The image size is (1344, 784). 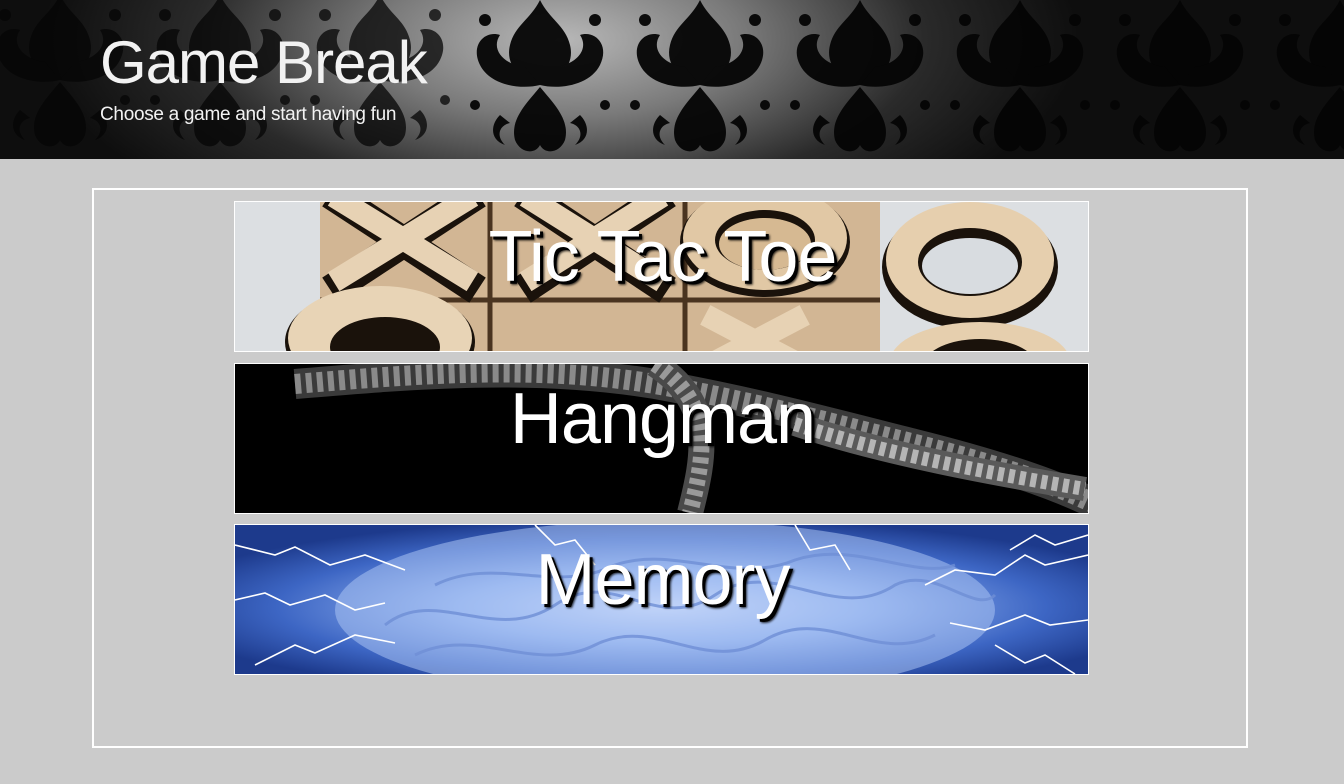 I want to click on game-tile-hangman: Hangman, so click(x=661, y=438).